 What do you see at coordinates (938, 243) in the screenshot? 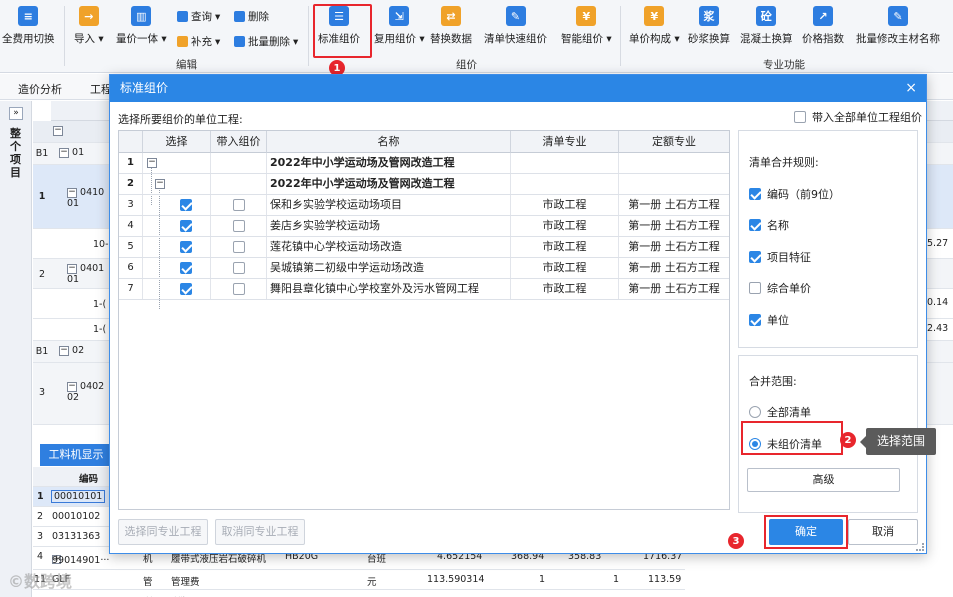
I see `cell-value: 5.27` at bounding box center [938, 243].